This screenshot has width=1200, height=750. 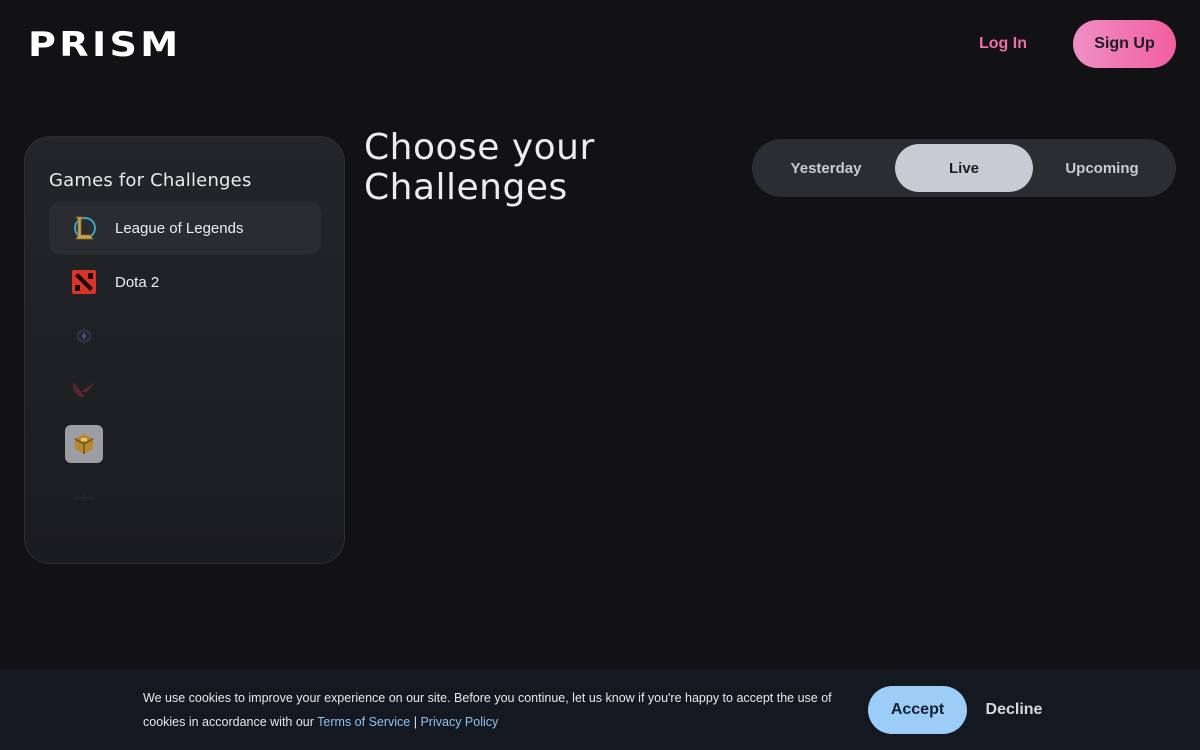 What do you see at coordinates (105, 45) in the screenshot?
I see `prism-logo: PRISM` at bounding box center [105, 45].